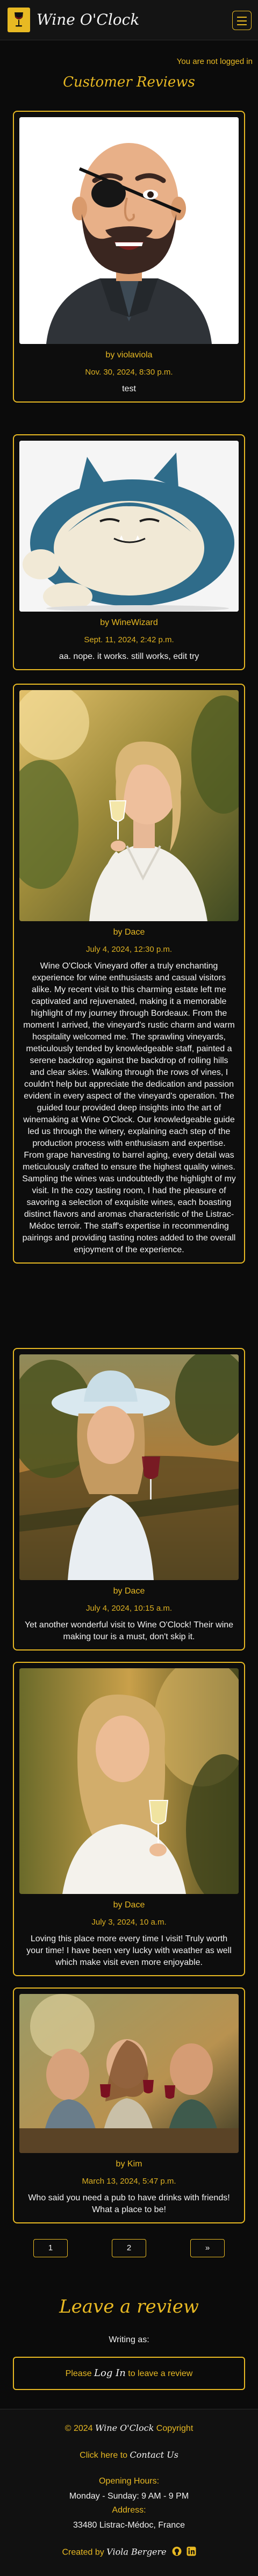 This screenshot has height=2576, width=258. What do you see at coordinates (78, 2373) in the screenshot?
I see `login-prompt-prefix: Please` at bounding box center [78, 2373].